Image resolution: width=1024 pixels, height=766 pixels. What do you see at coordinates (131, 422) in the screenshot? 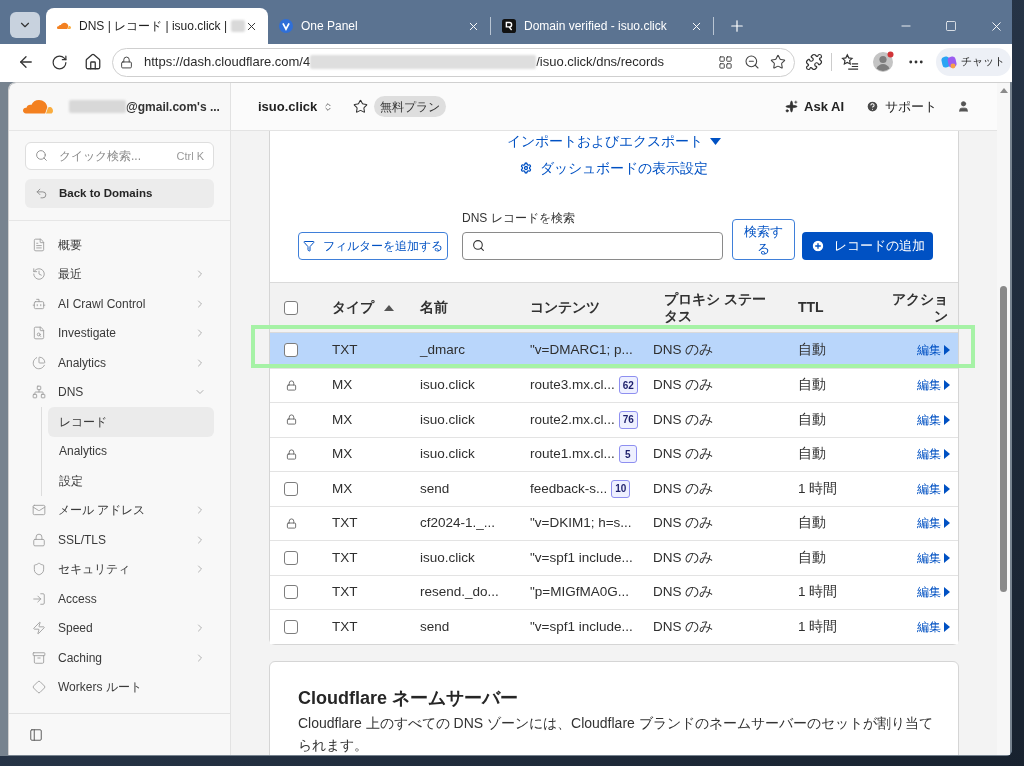
I see `sidebar-subitem: レコード` at bounding box center [131, 422].